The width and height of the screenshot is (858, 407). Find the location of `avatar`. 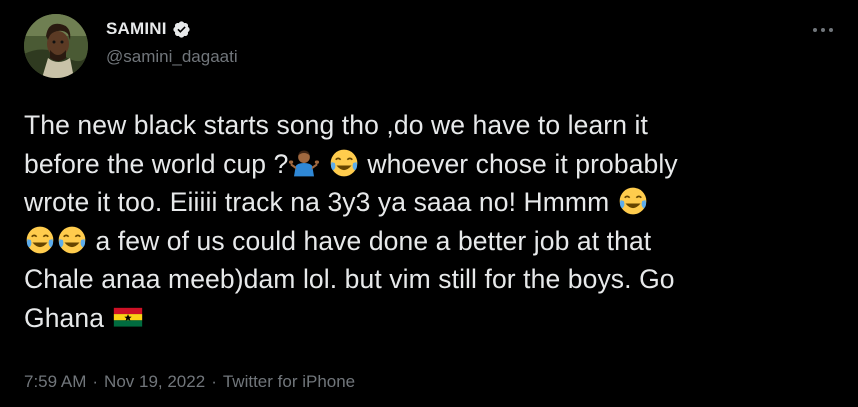

avatar is located at coordinates (56, 46).